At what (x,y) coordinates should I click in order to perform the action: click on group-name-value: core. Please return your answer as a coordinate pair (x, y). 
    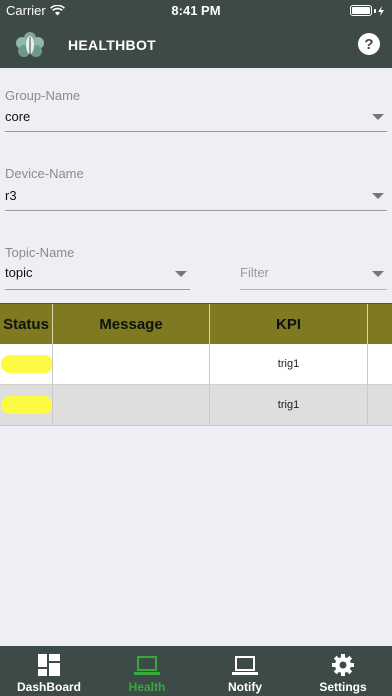
    Looking at the image, I should click on (18, 116).